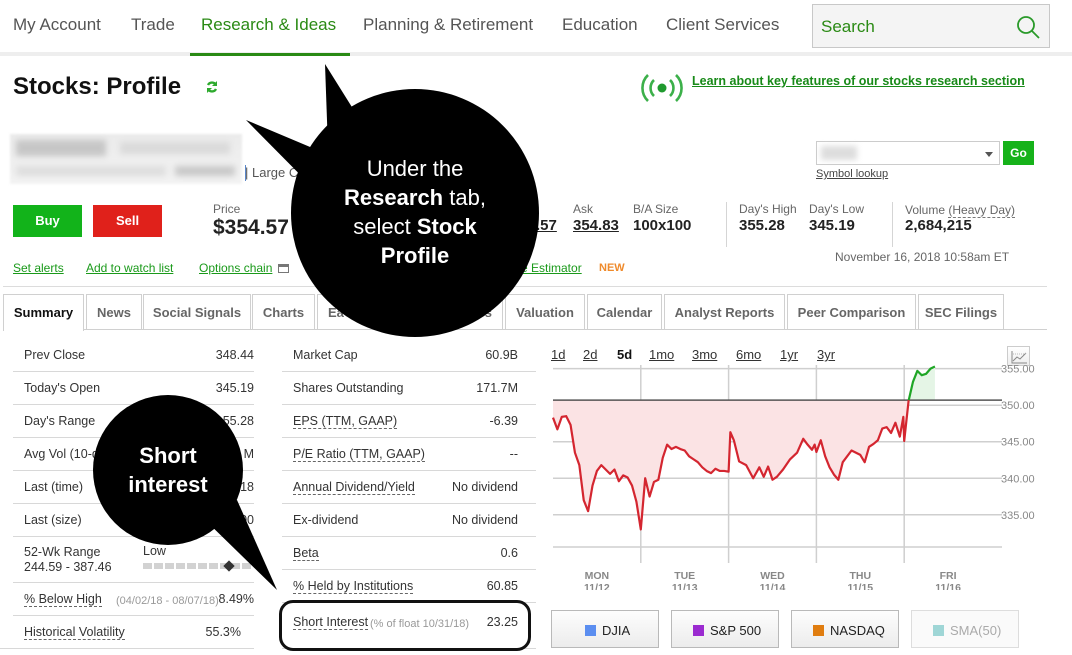 This screenshot has width=1072, height=655. What do you see at coordinates (948, 586) in the screenshot?
I see `x-tick-date: 11/16` at bounding box center [948, 586].